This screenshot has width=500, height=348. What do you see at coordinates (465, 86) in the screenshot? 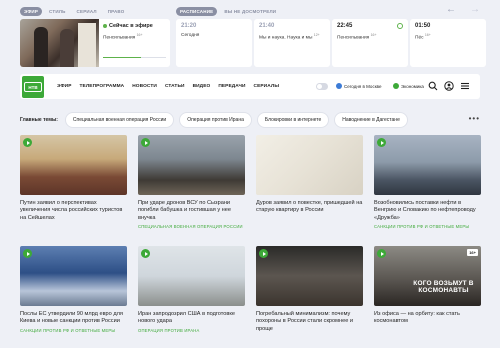
I see `menu-icon` at bounding box center [465, 86].